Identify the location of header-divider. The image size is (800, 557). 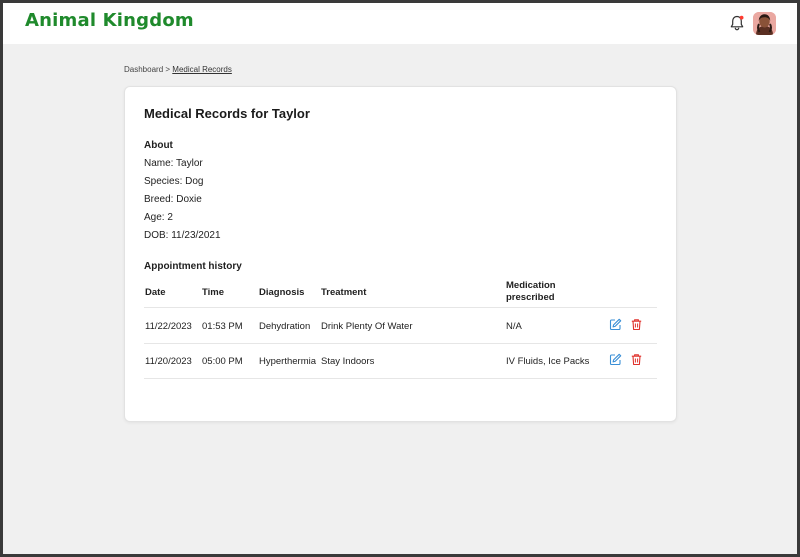
(400, 307).